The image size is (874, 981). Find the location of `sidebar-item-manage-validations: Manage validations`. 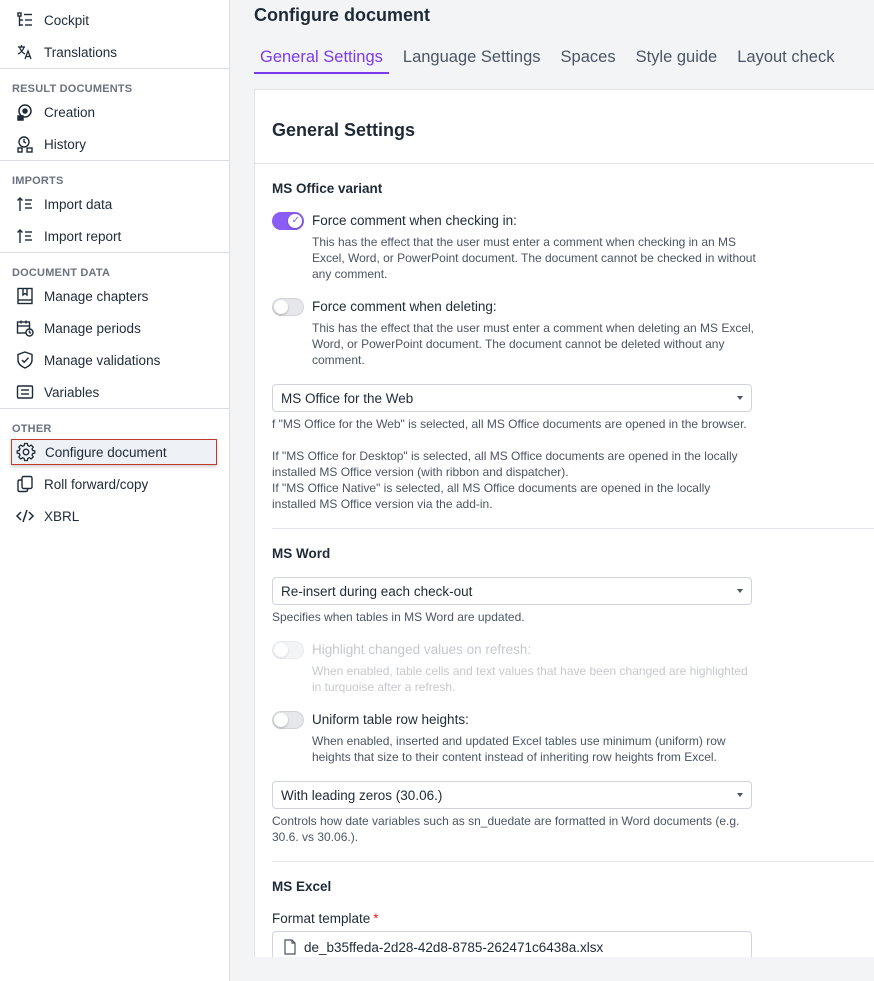

sidebar-item-manage-validations: Manage validations is located at coordinates (87, 360).